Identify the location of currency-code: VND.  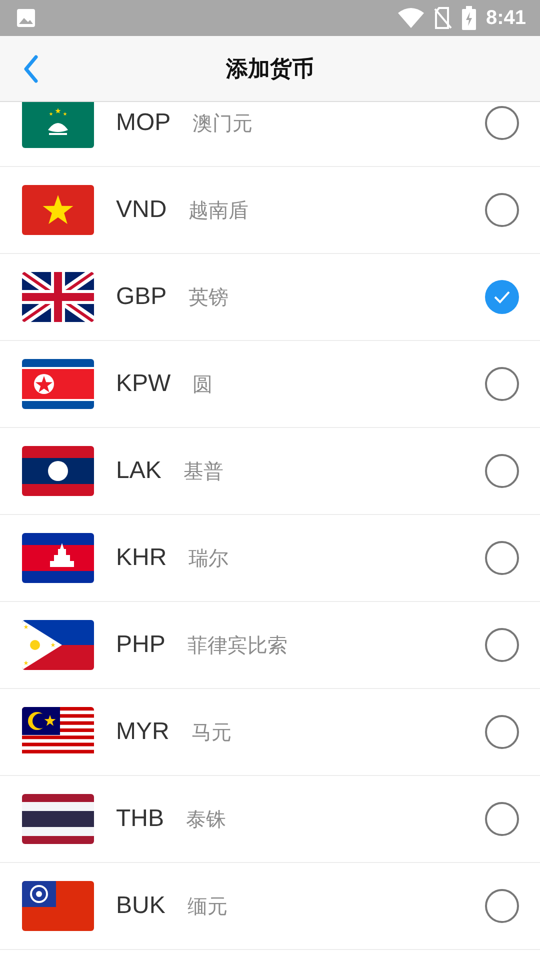
(141, 210).